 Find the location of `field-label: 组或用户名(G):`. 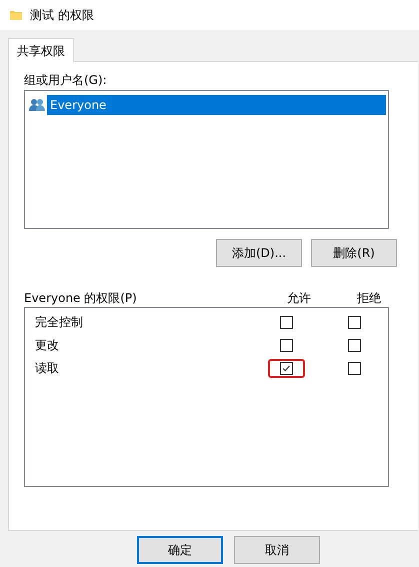

field-label: 组或用户名(G): is located at coordinates (66, 80).